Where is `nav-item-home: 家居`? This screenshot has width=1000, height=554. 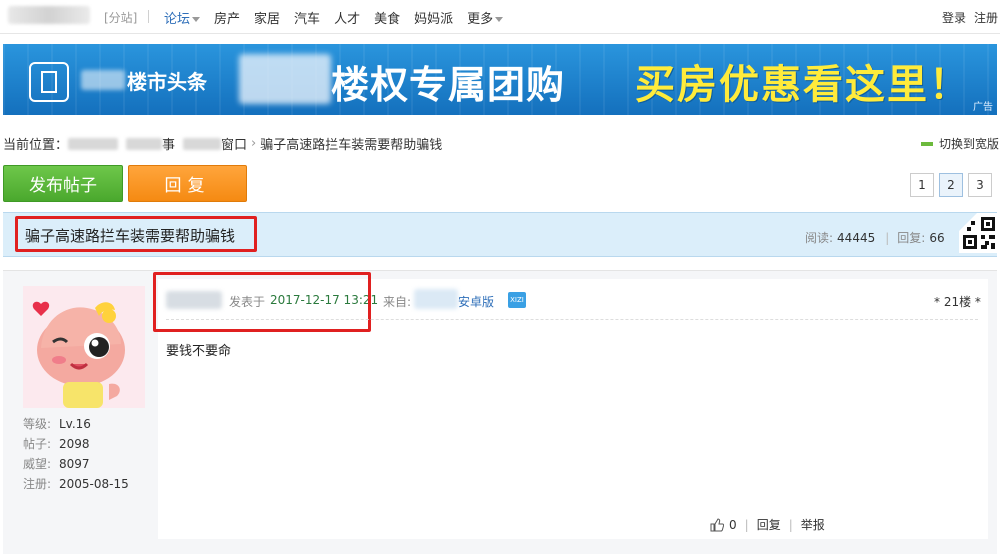 nav-item-home: 家居 is located at coordinates (267, 17).